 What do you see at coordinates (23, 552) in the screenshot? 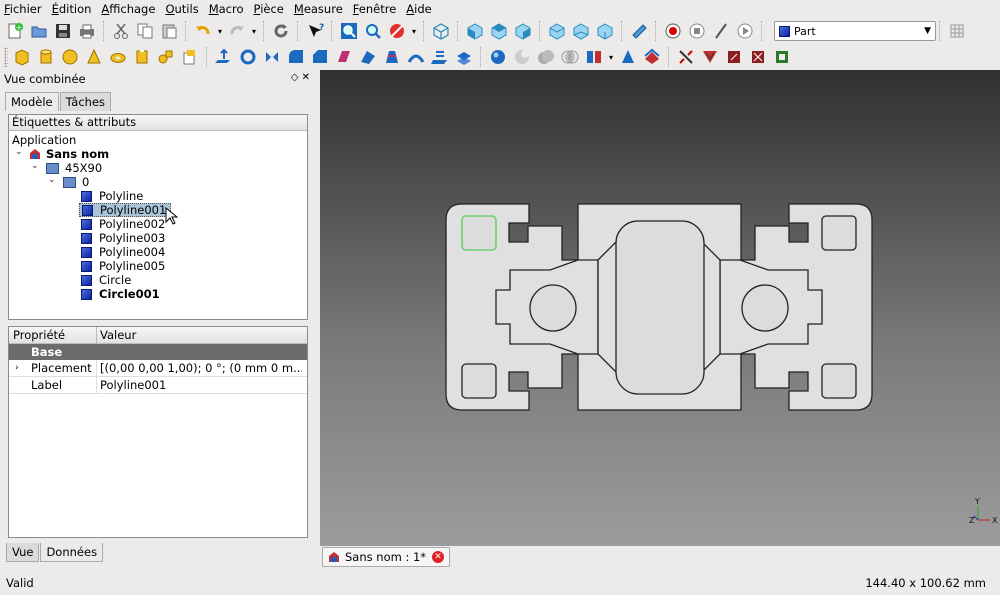
I see `tab-vue: Vue` at bounding box center [23, 552].